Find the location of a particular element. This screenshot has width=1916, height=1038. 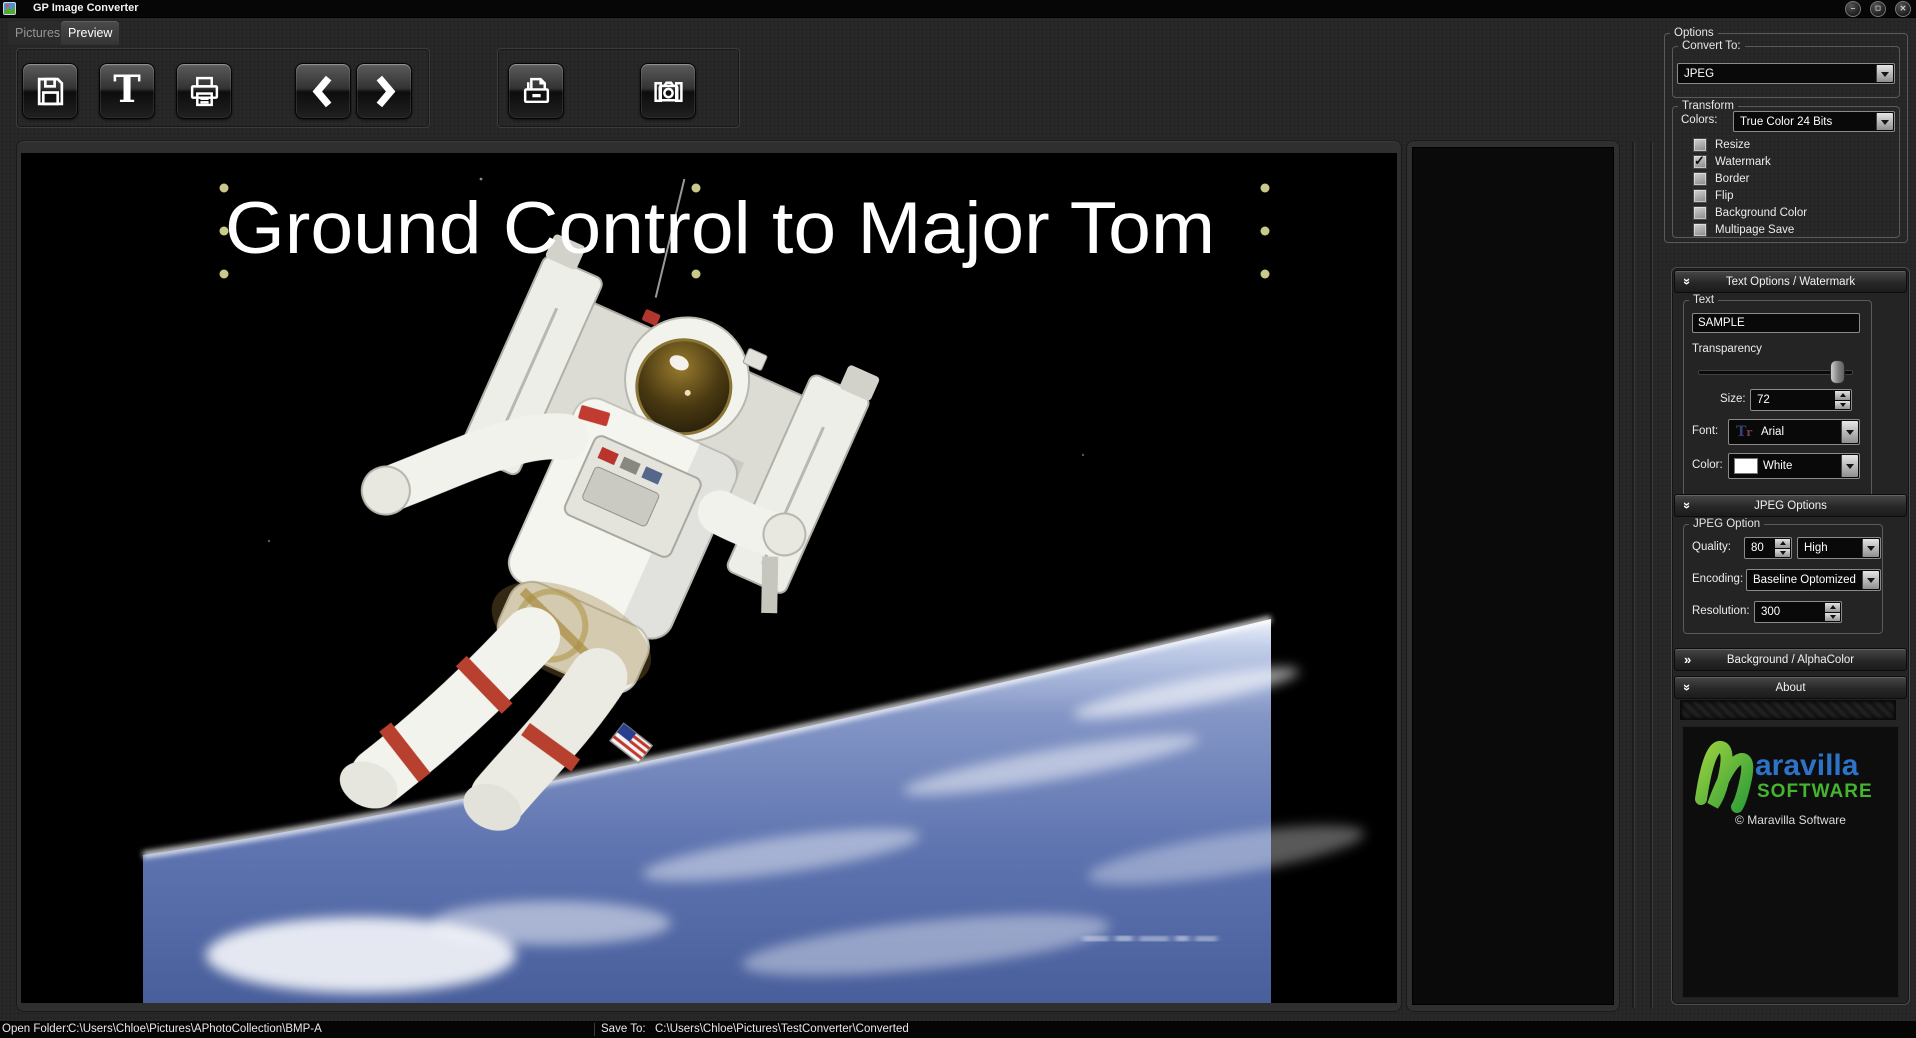

print-button is located at coordinates (204, 91).